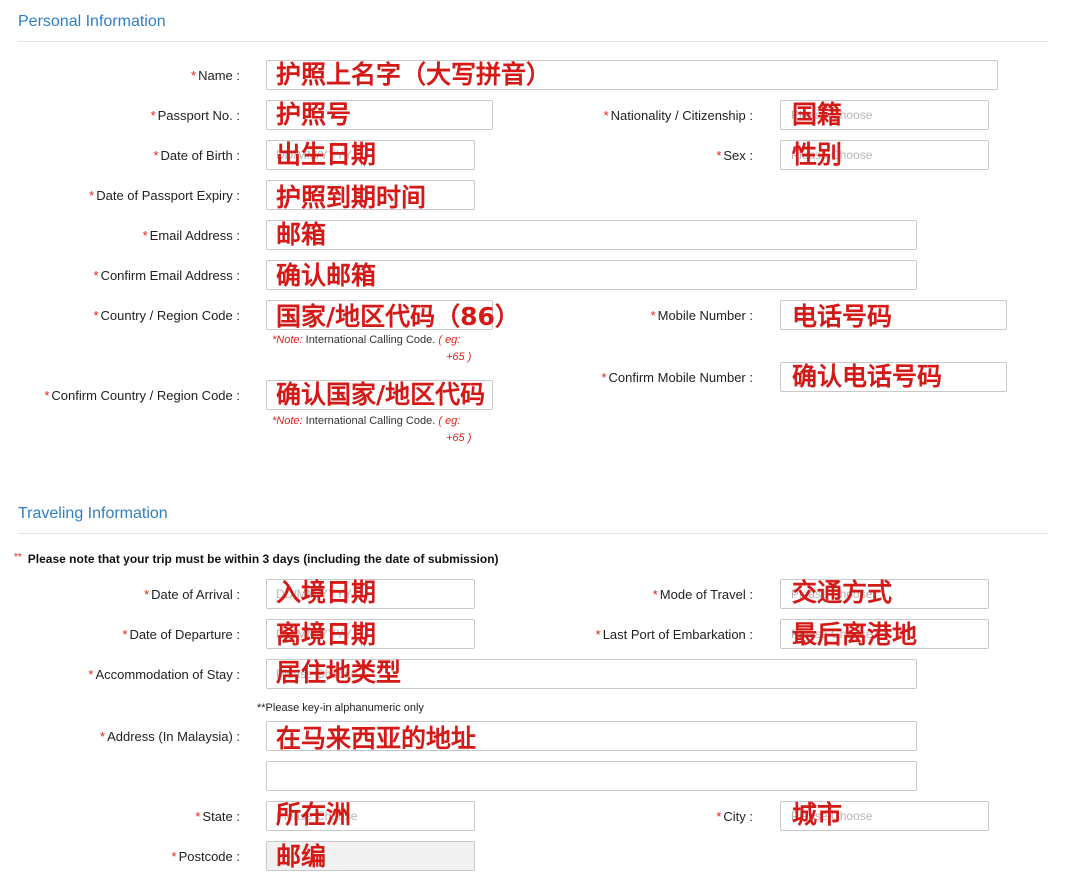  What do you see at coordinates (142, 395) in the screenshot?
I see `confirm-country-code-label: * Confirm Country / Region Code :` at bounding box center [142, 395].